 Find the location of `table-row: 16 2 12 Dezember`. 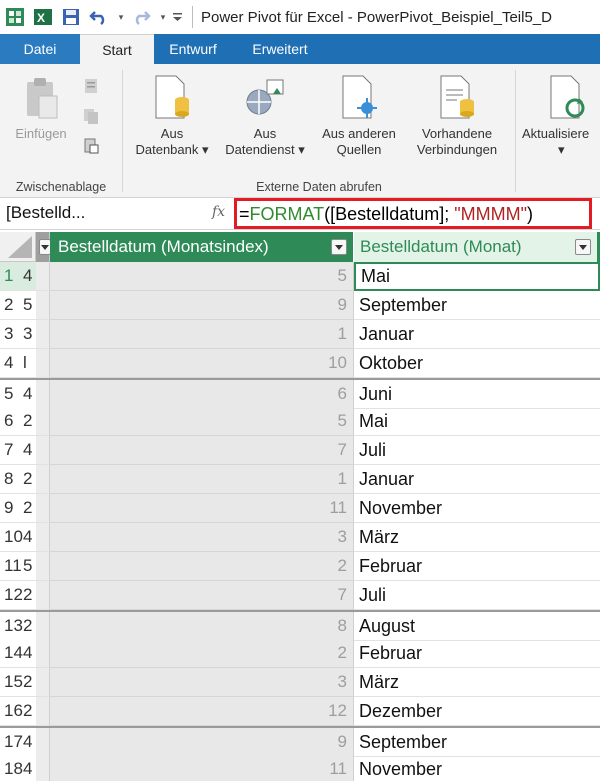

table-row: 16 2 12 Dezember is located at coordinates (300, 711).